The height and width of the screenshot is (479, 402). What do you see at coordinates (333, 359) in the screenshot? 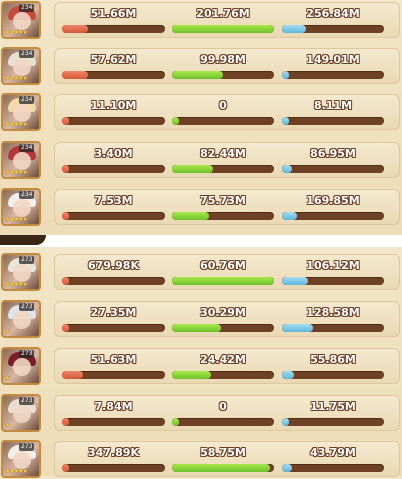
I see `damage-taken-value: 55.86M` at bounding box center [333, 359].